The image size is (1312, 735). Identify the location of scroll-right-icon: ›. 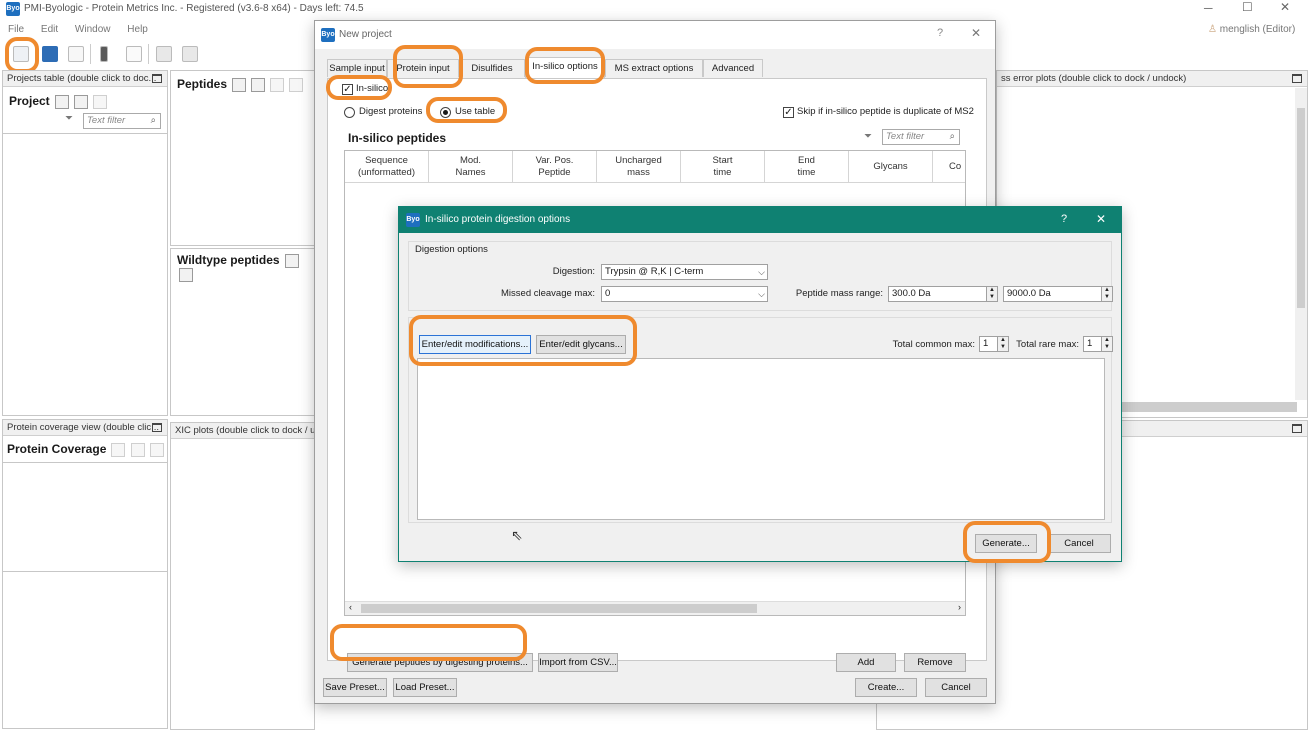
(959, 607).